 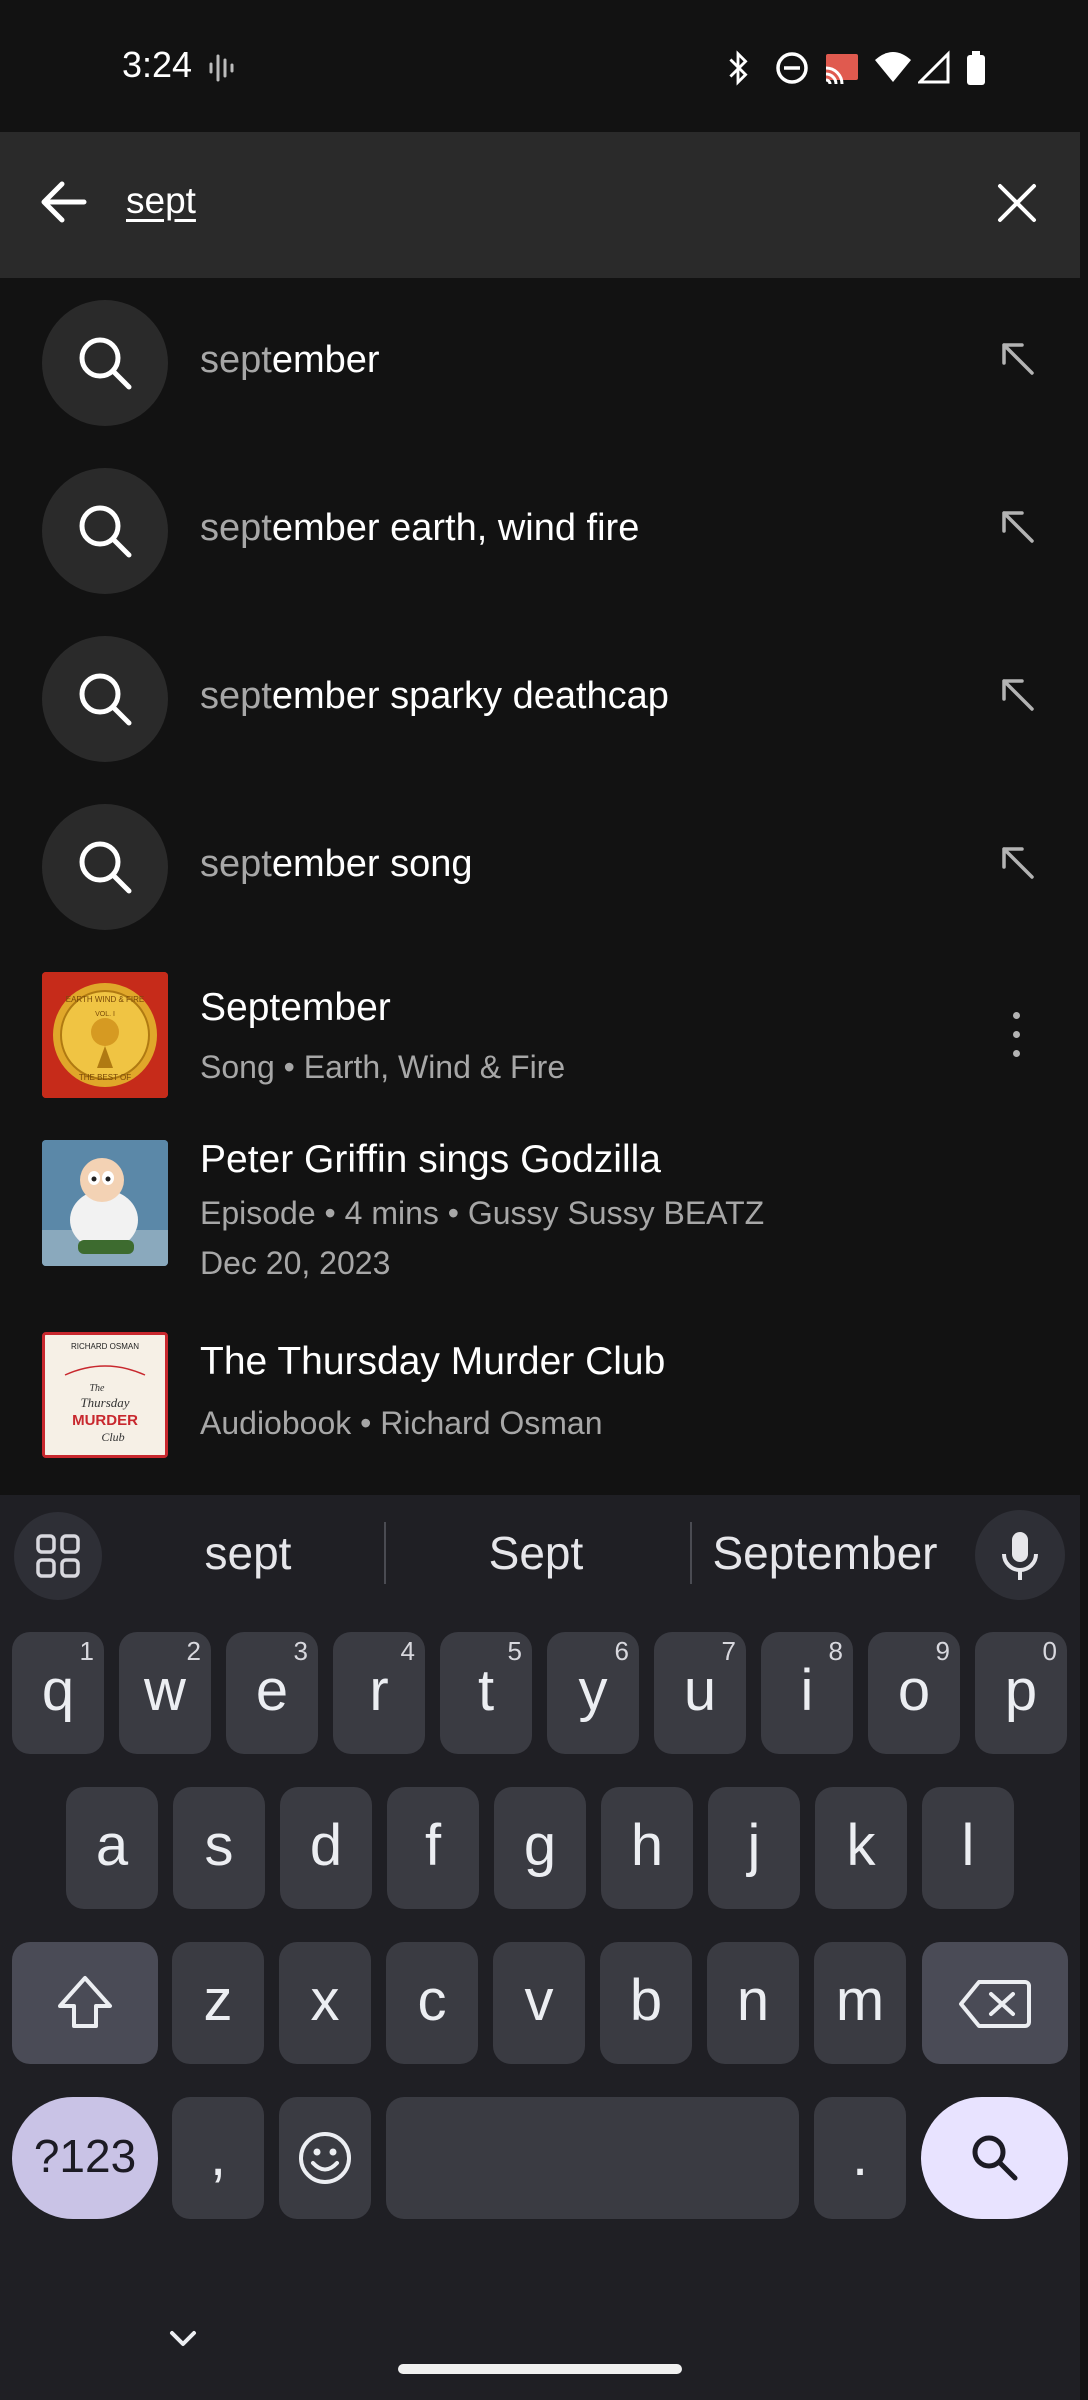 What do you see at coordinates (934, 67) in the screenshot?
I see `cell-signal-icon` at bounding box center [934, 67].